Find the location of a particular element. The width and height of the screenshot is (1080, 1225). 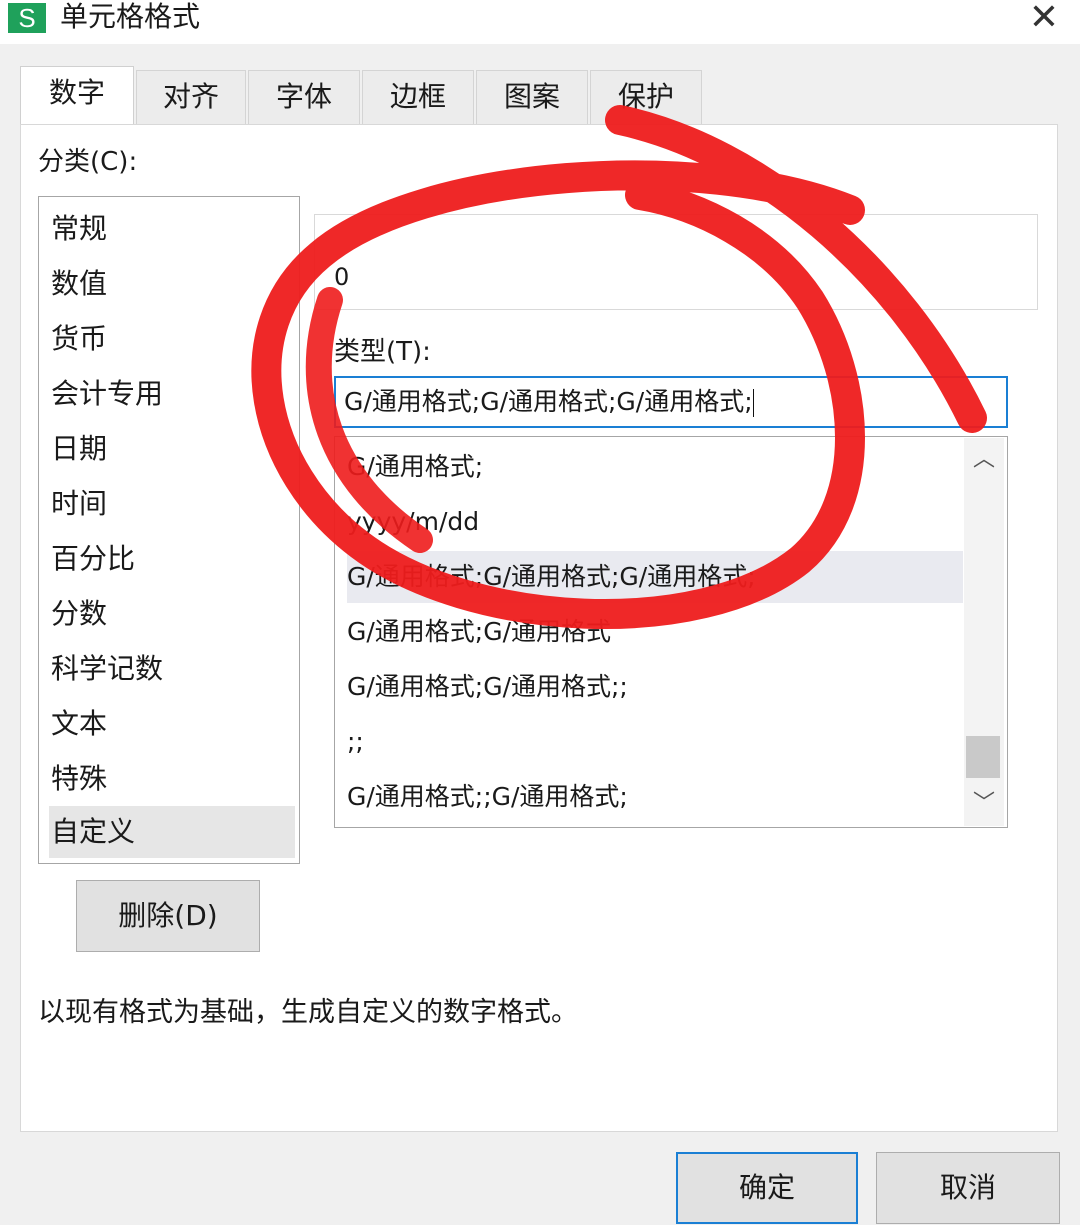

tab-alignment: 对齐 is located at coordinates (191, 97).